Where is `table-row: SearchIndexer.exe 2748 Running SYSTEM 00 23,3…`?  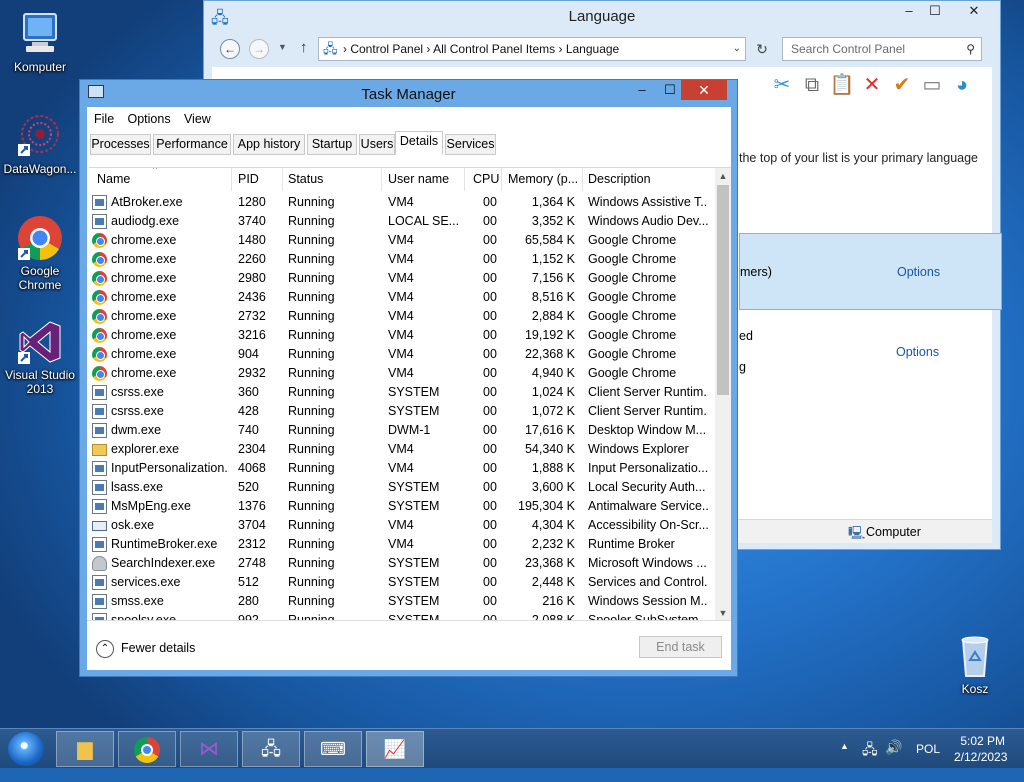 table-row: SearchIndexer.exe 2748 Running SYSTEM 00 23,3… is located at coordinates (402, 563).